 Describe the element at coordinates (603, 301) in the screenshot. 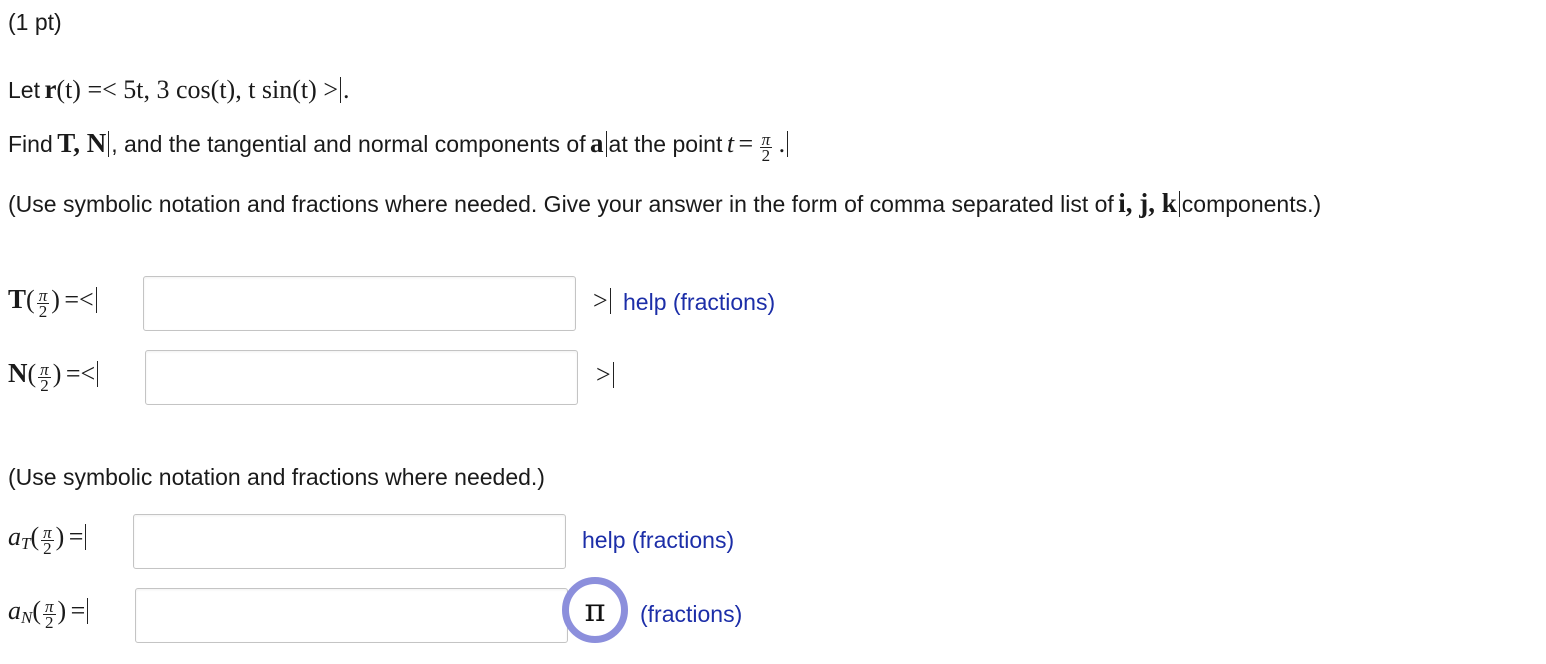

I see `T-vector-close: >` at that location.